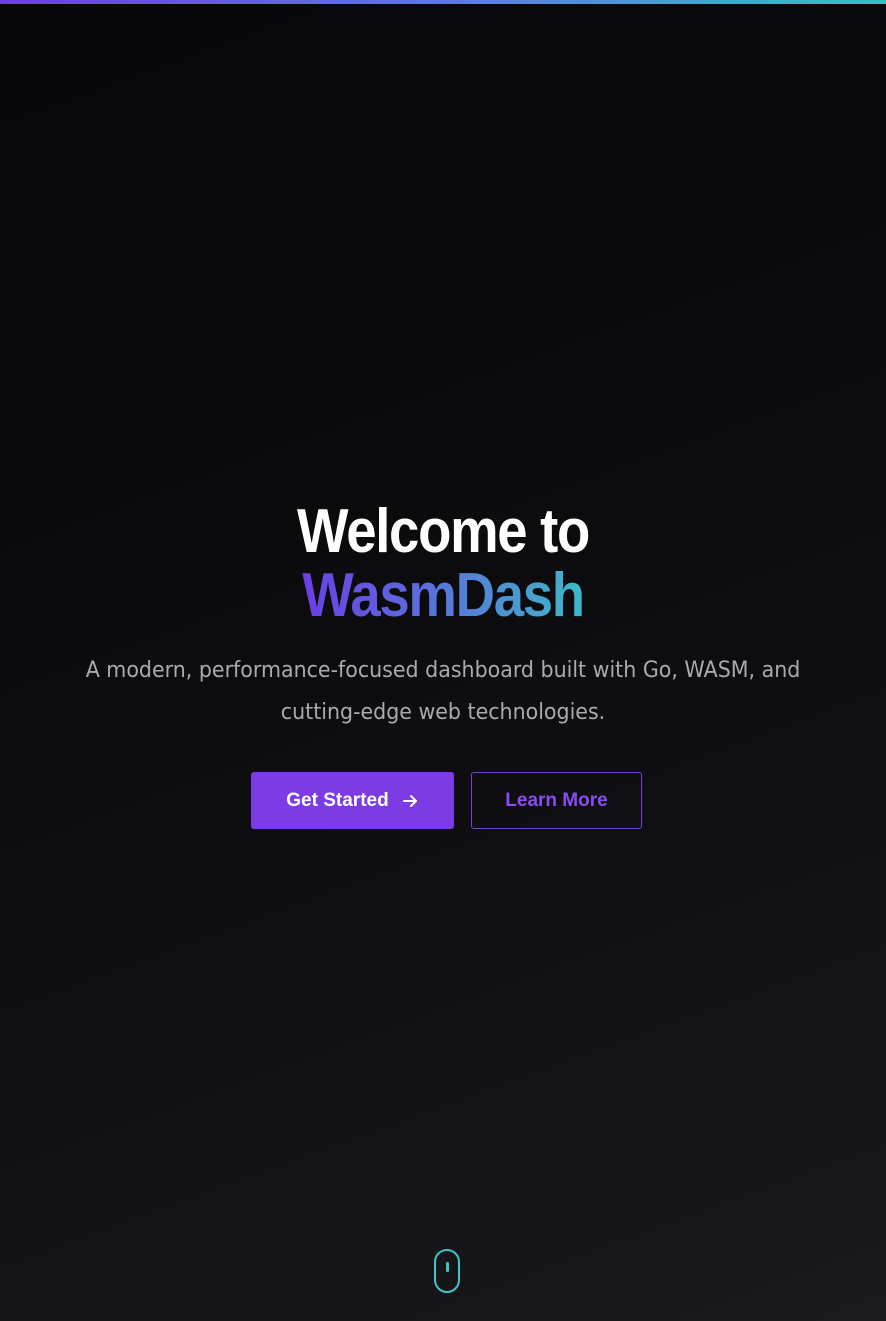 This screenshot has height=1321, width=886. I want to click on get-started-button: Get Started, so click(352, 800).